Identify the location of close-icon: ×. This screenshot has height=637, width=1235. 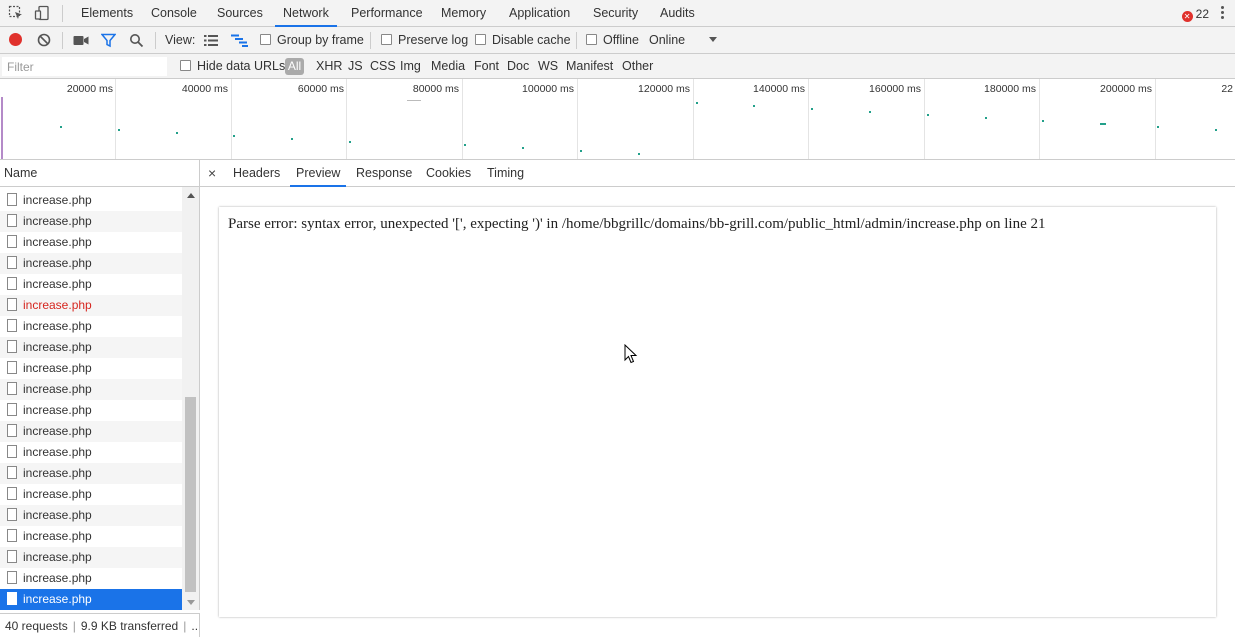
(212, 173).